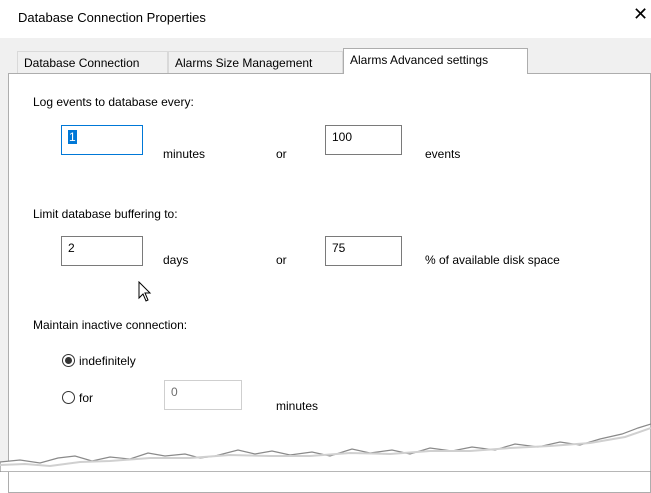 This screenshot has height=493, width=651. I want to click on log-events-label: events, so click(443, 154).